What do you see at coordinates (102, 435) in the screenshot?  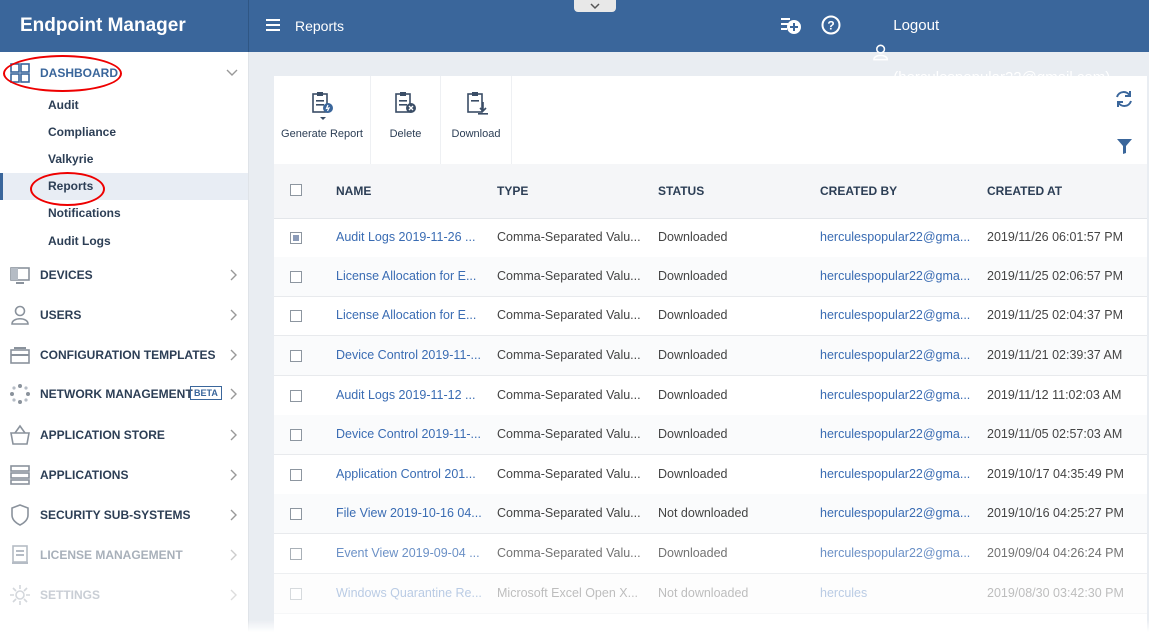 I see `sidebar-item-label: APPLICATION STORE` at bounding box center [102, 435].